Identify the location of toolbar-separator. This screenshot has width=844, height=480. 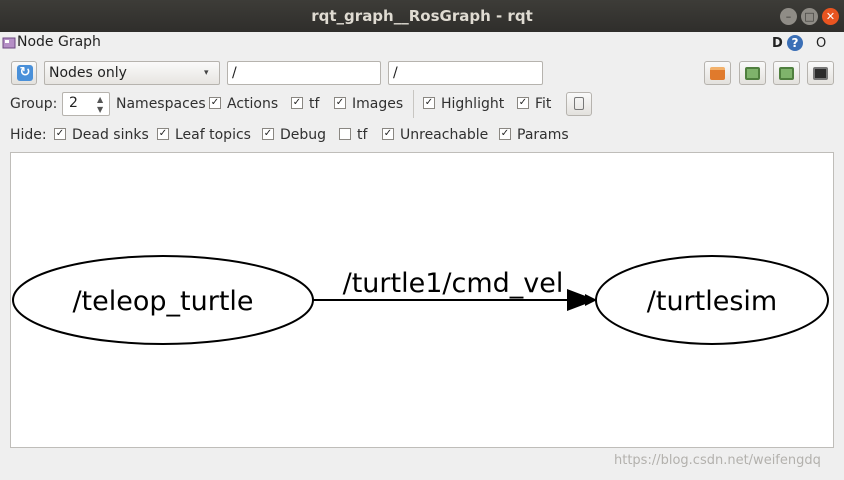
(413, 104).